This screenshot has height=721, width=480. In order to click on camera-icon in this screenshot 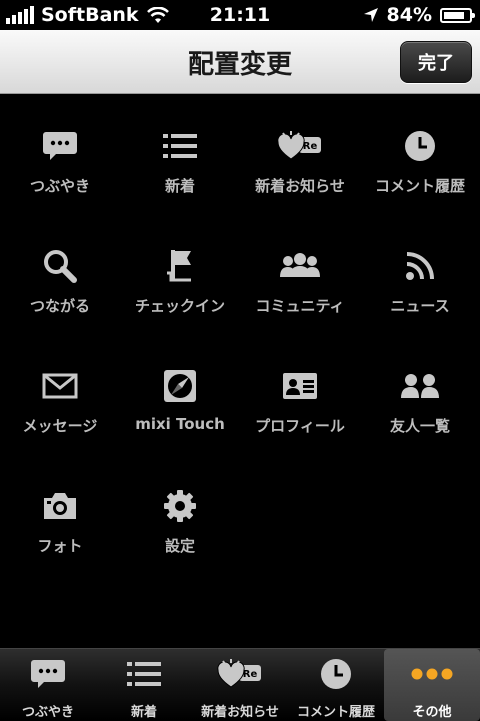, I will do `click(60, 506)`.